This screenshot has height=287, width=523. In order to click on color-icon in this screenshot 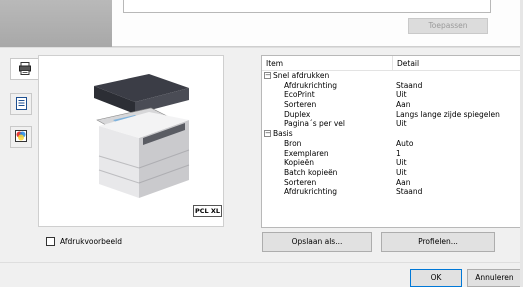, I will do `click(21, 137)`.